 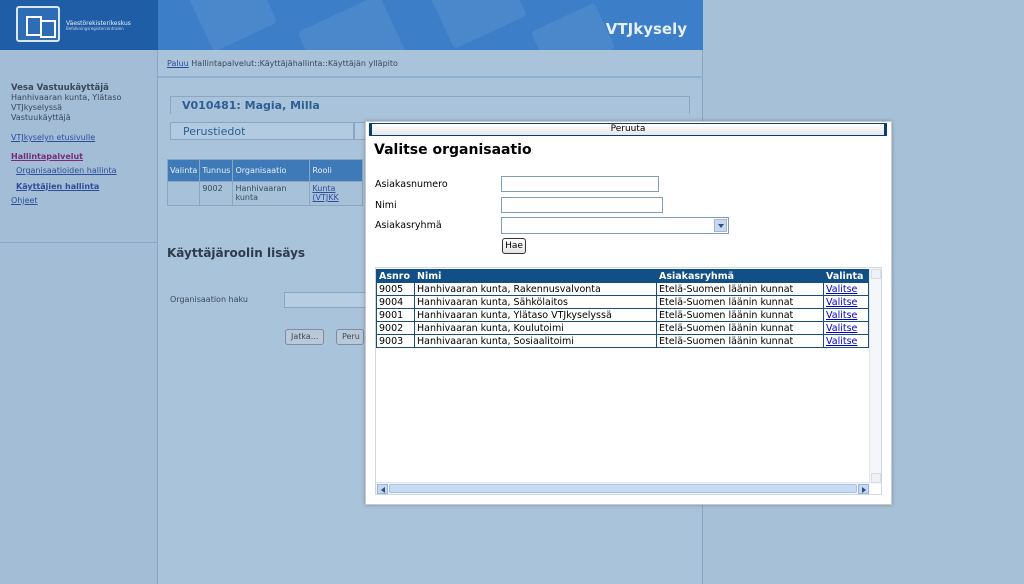 What do you see at coordinates (863, 489) in the screenshot?
I see `scroll-right-icon` at bounding box center [863, 489].